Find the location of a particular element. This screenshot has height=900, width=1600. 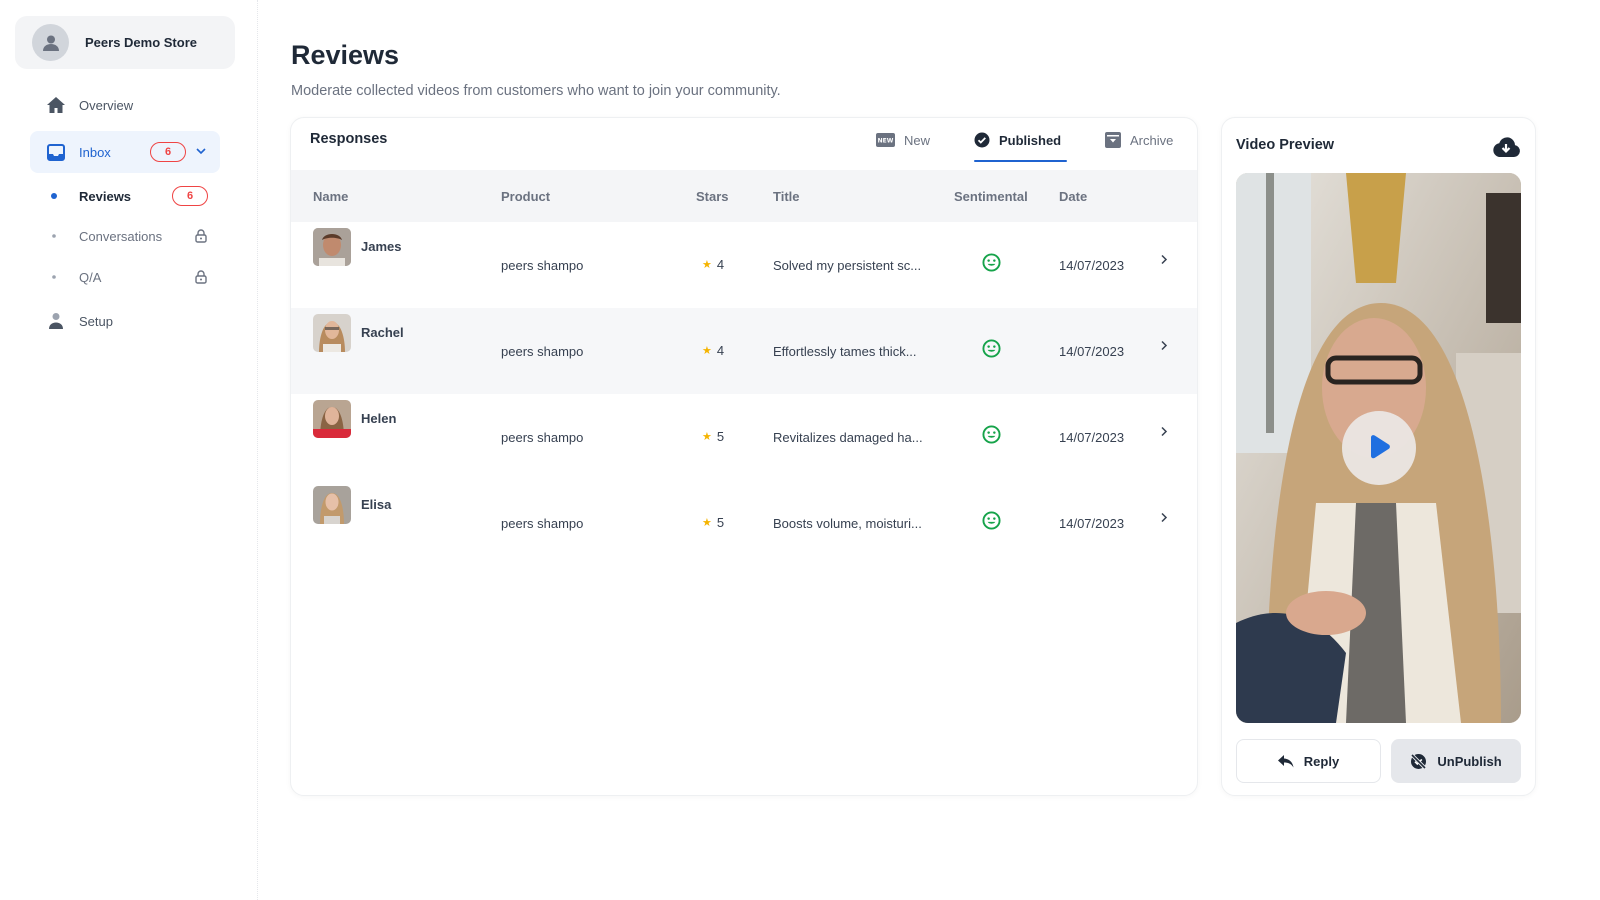

store-avatar is located at coordinates (50, 42).